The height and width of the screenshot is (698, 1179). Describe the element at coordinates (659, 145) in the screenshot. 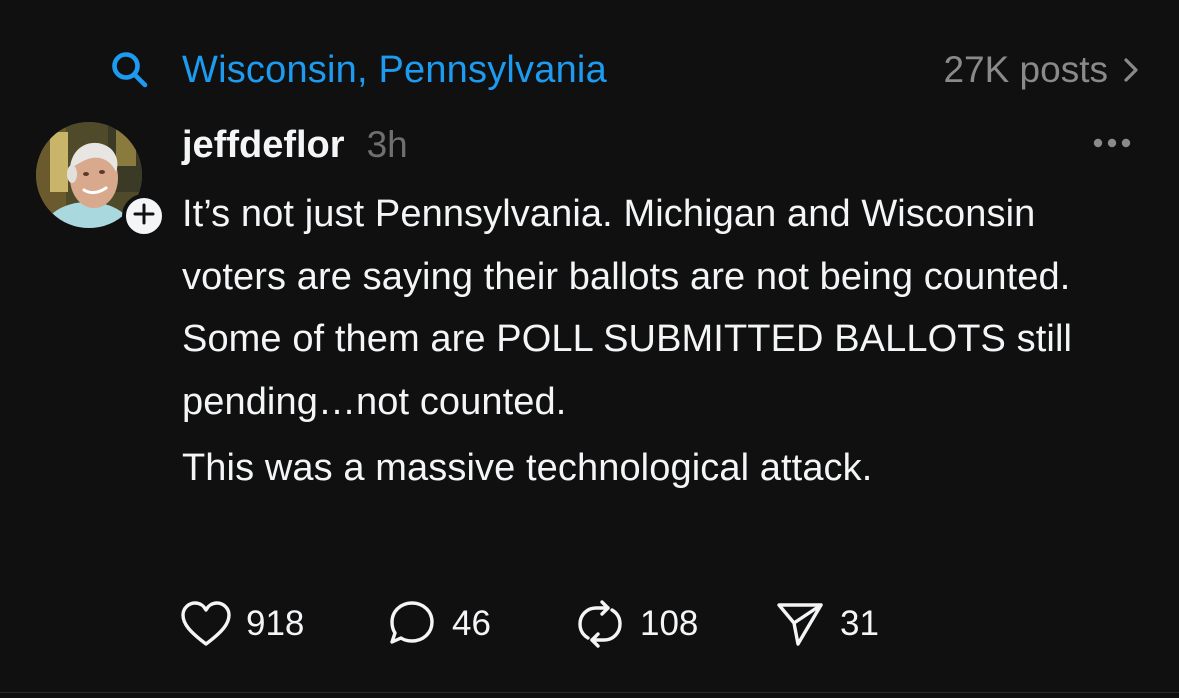

I see `post-header: jeffdeflor 3h` at that location.